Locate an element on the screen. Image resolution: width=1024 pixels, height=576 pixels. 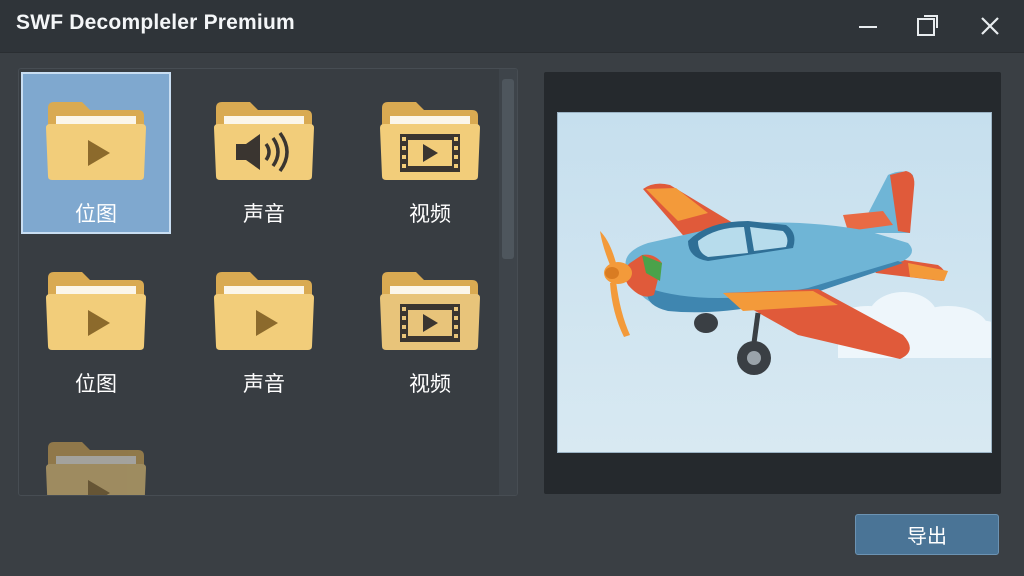
folder-speaker-icon is located at coordinates (264, 141).